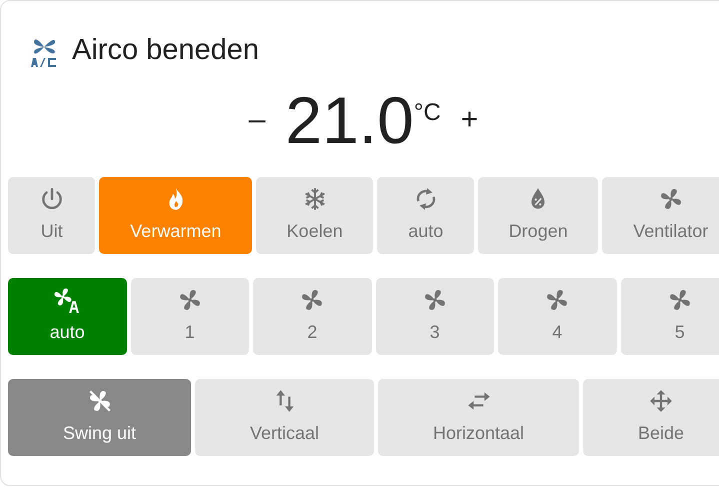  I want to click on mode-button: Koelen, so click(315, 215).